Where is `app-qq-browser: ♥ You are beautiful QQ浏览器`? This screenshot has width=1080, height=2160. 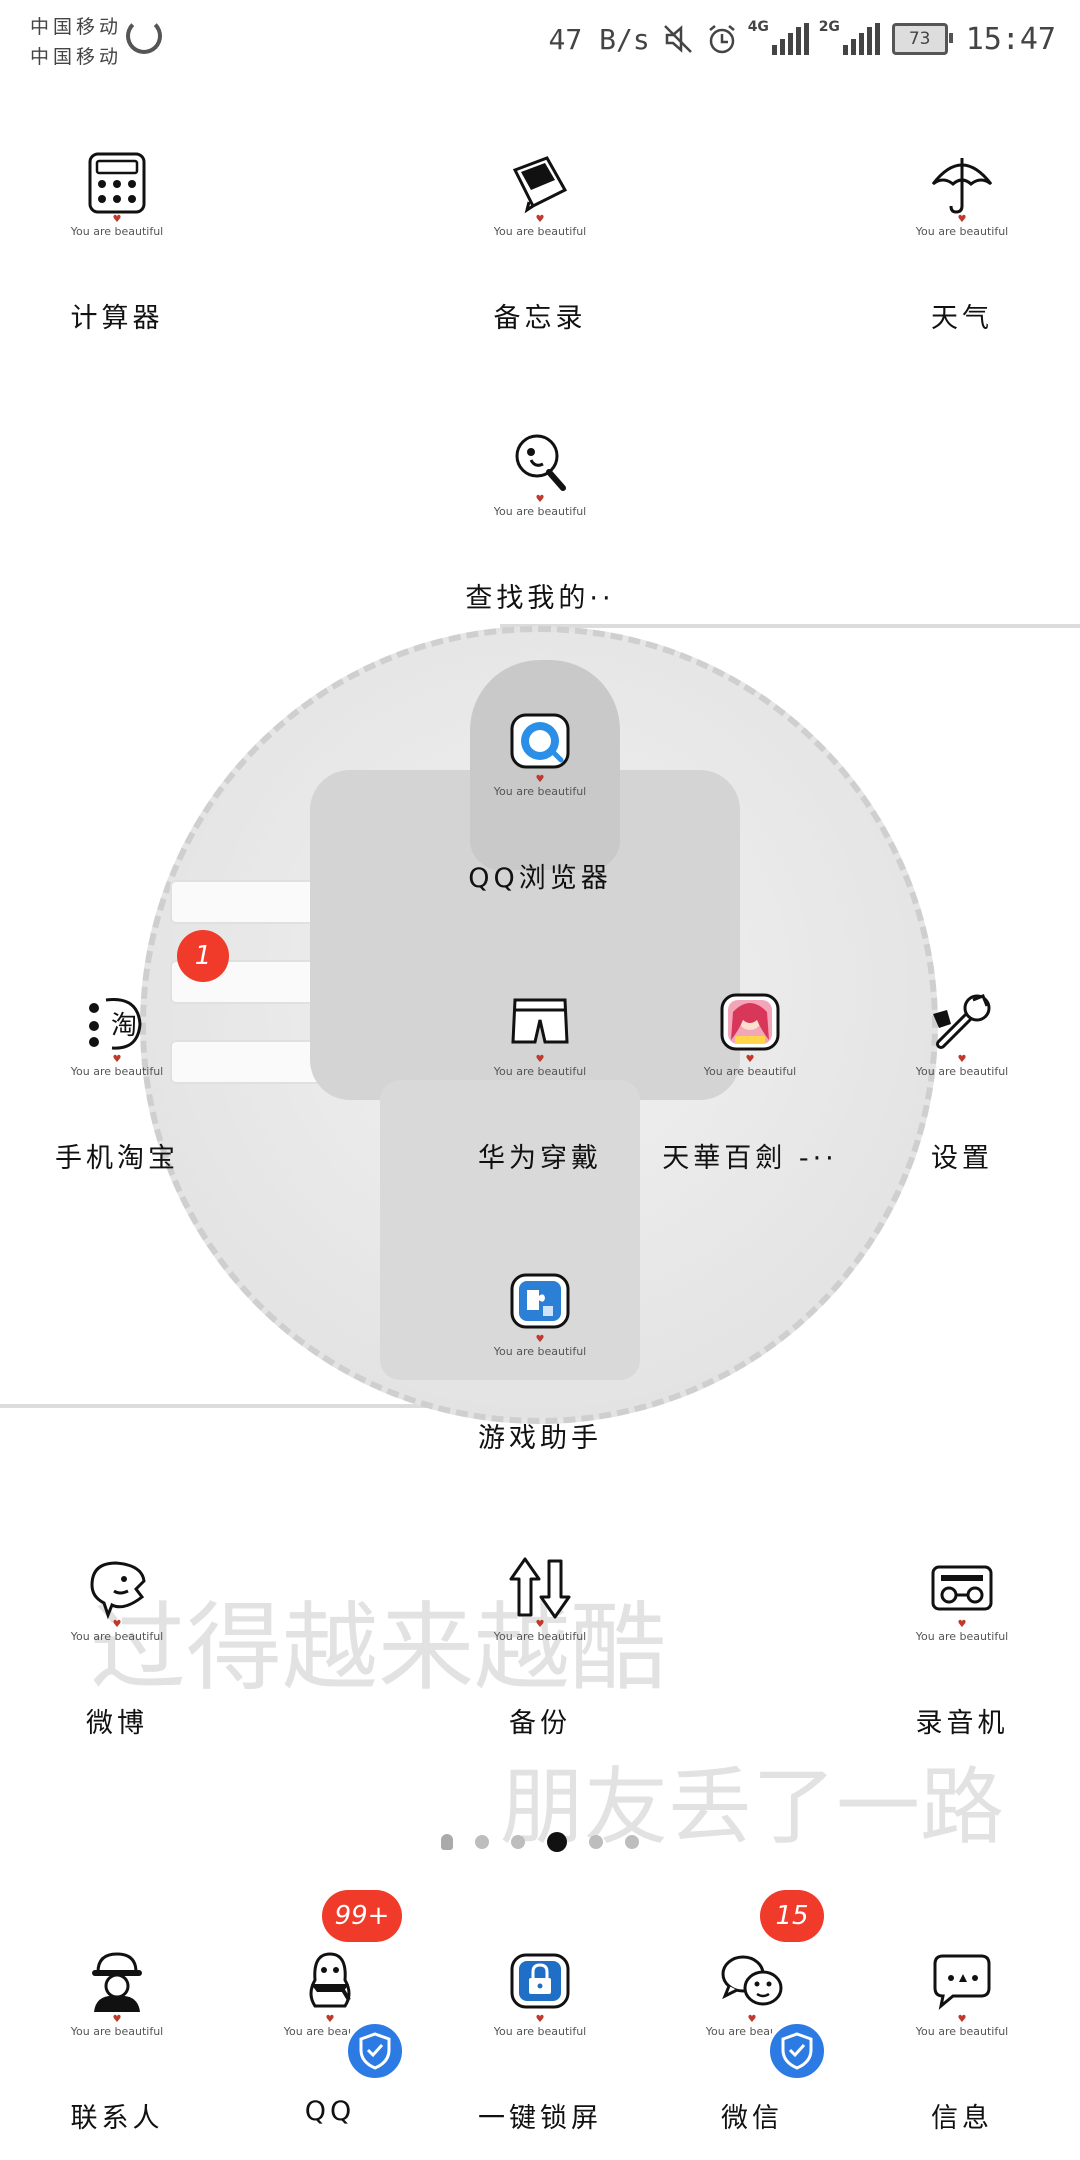 app-qq-browser: ♥ You are beautiful QQ浏览器 is located at coordinates (540, 802).